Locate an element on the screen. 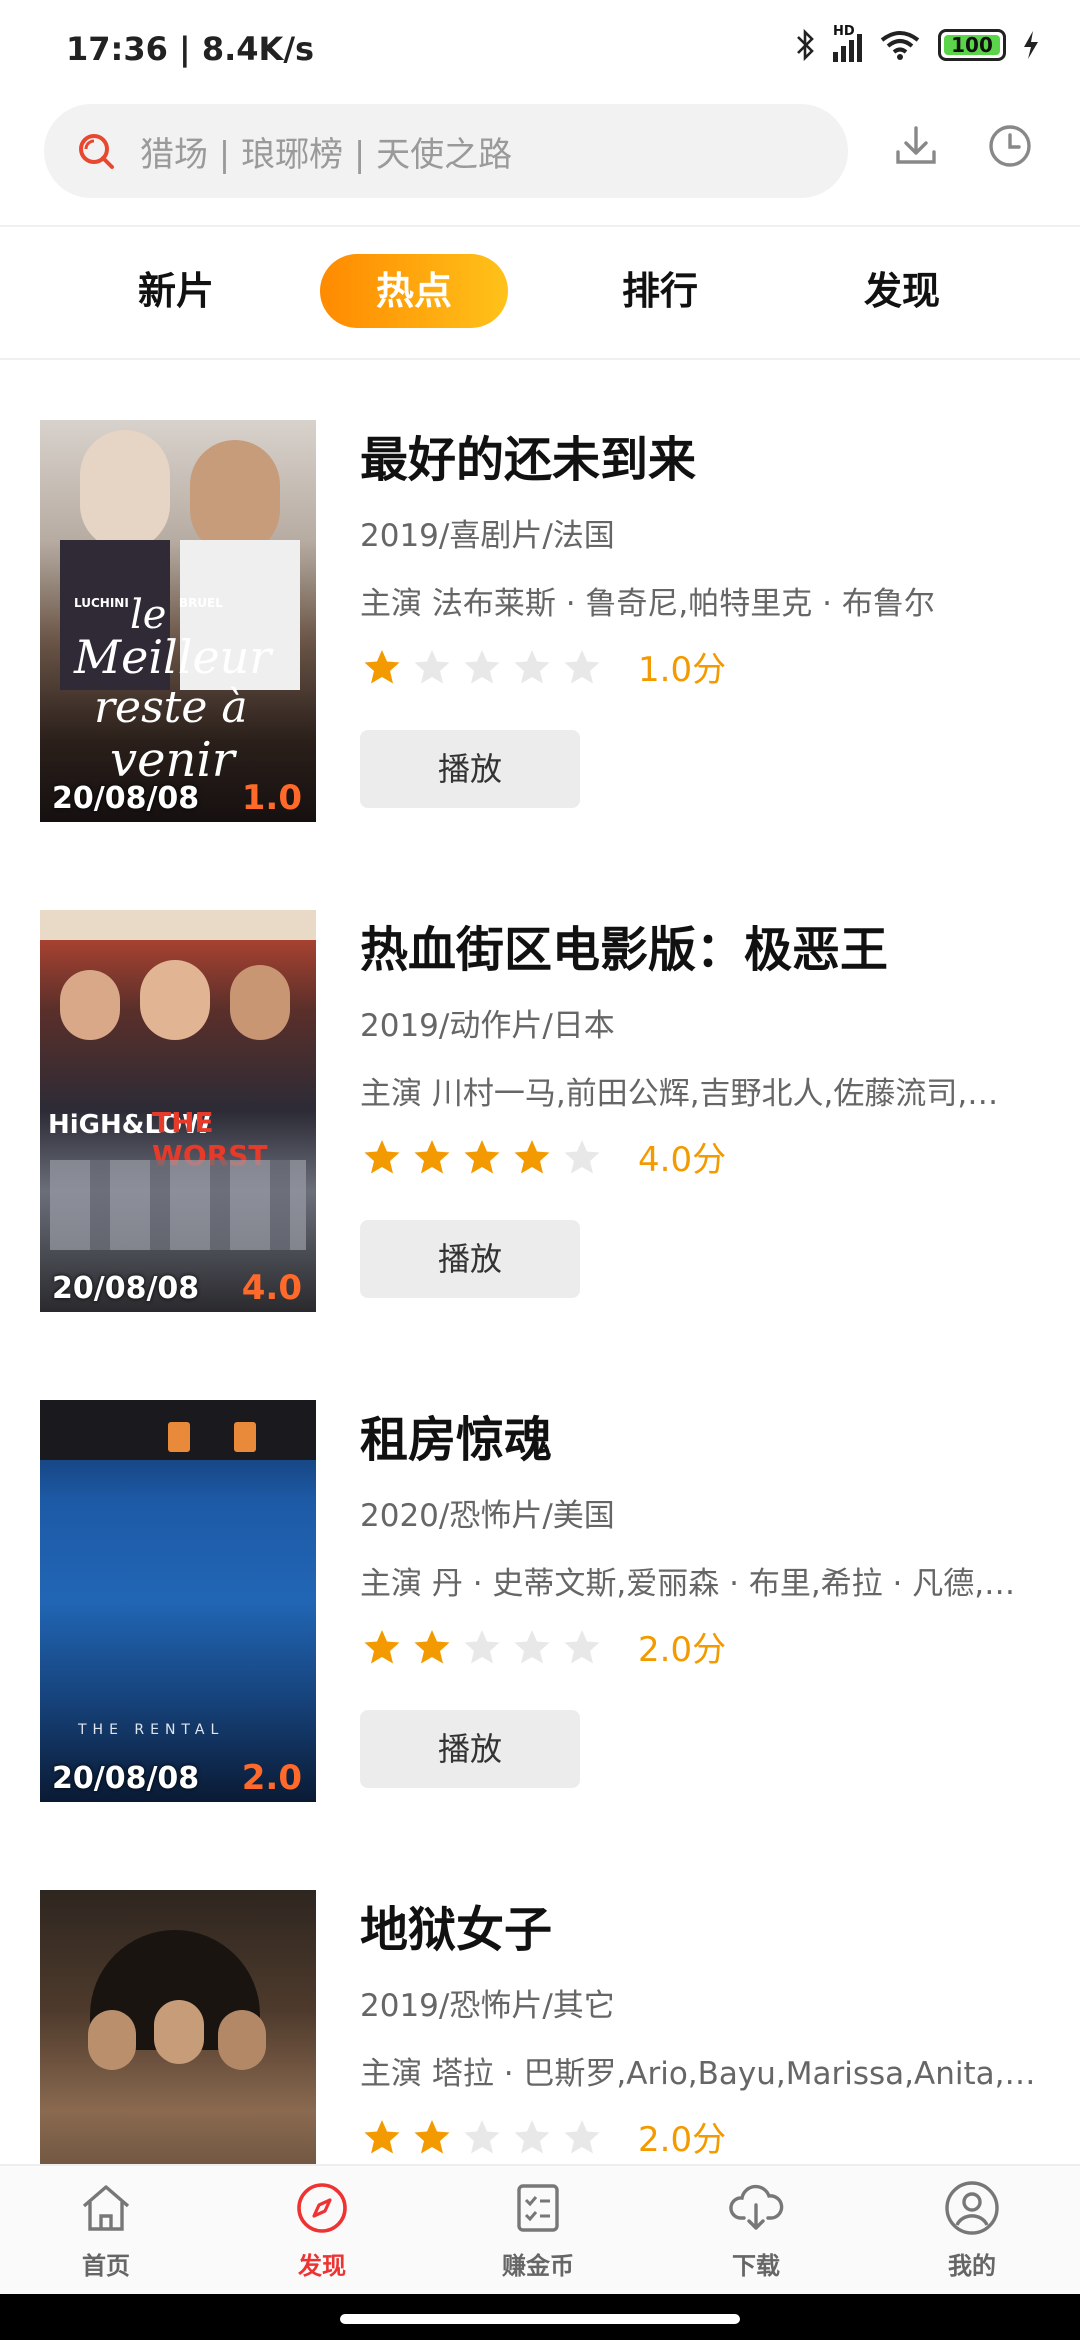  poster-score: 4.0 is located at coordinates (271, 1288).